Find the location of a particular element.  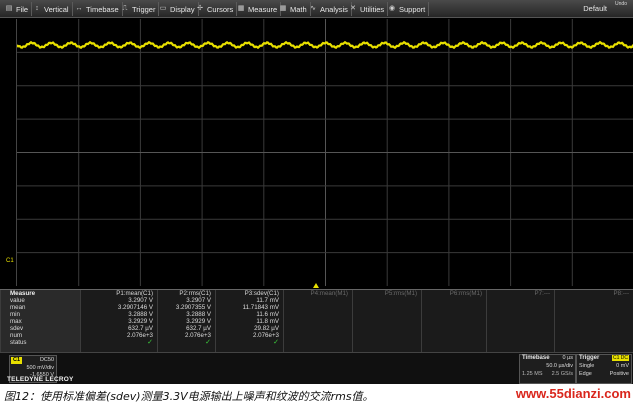

timebase-sample-count: 1.25 MS is located at coordinates (532, 374).